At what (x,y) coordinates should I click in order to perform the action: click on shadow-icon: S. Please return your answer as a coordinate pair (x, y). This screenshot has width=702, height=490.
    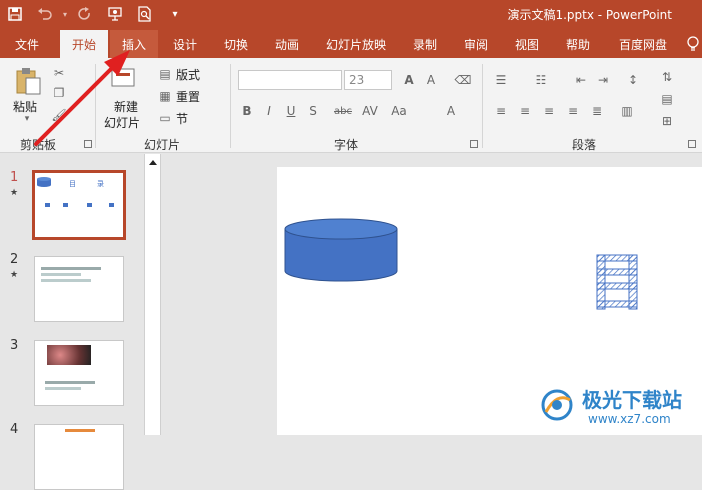
    Looking at the image, I should click on (313, 111).